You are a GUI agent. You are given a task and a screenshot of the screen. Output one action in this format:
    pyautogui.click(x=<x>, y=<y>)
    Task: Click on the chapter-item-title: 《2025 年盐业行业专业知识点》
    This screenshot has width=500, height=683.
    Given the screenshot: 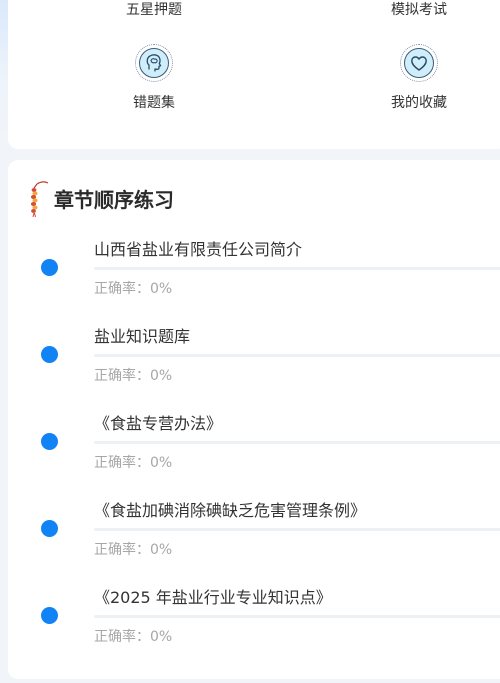 What is the action you would take?
    pyautogui.click(x=213, y=597)
    